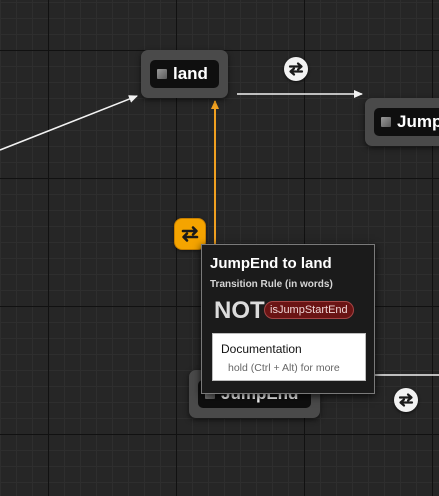 This screenshot has width=439, height=496. What do you see at coordinates (261, 349) in the screenshot?
I see `documentation-title: Documentation` at bounding box center [261, 349].